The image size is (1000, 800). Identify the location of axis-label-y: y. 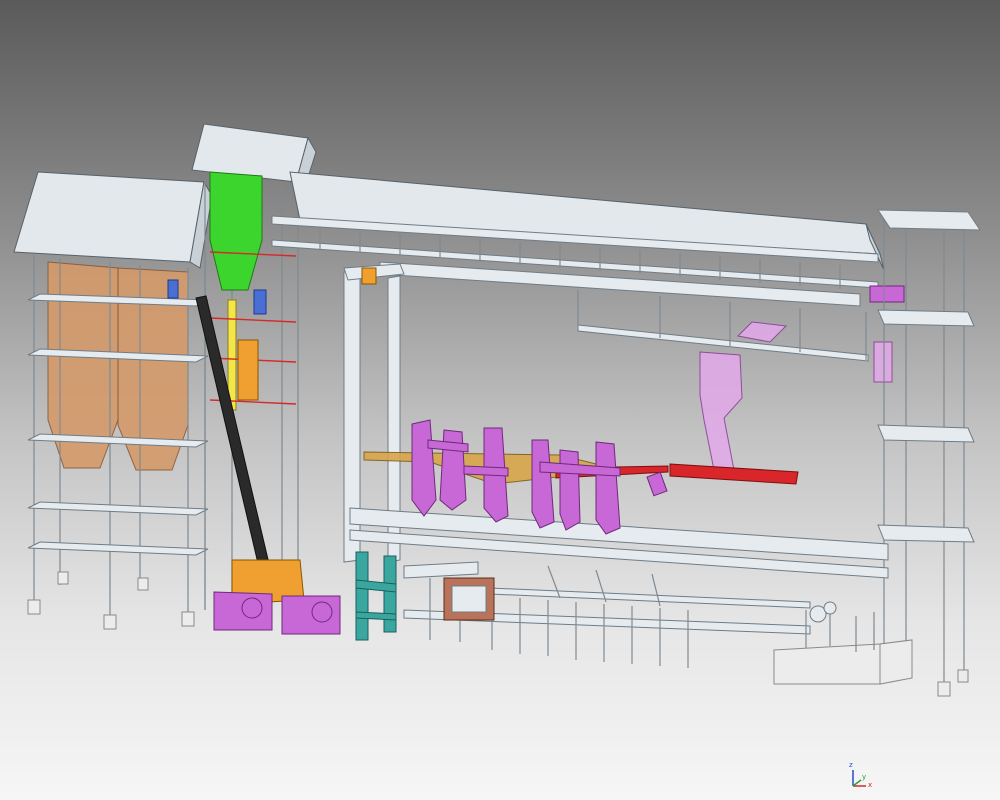
(864, 777).